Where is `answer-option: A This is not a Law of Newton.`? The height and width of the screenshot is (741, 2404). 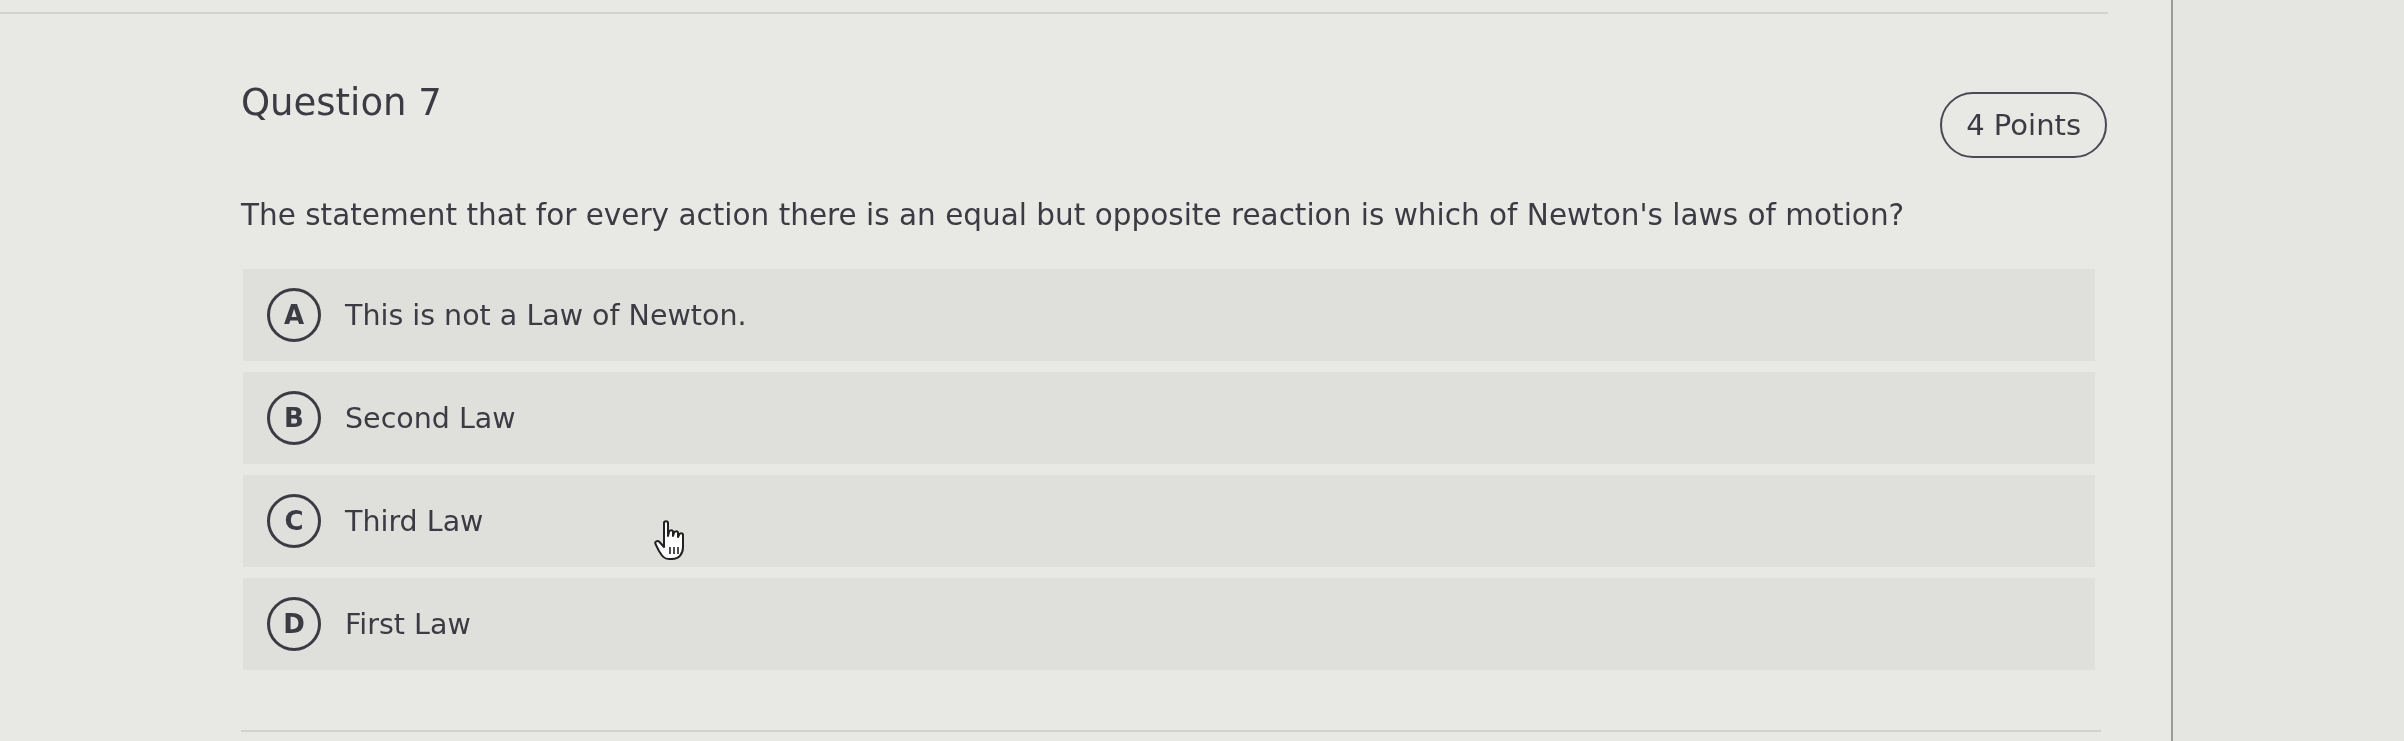 answer-option: A This is not a Law of Newton. is located at coordinates (1169, 315).